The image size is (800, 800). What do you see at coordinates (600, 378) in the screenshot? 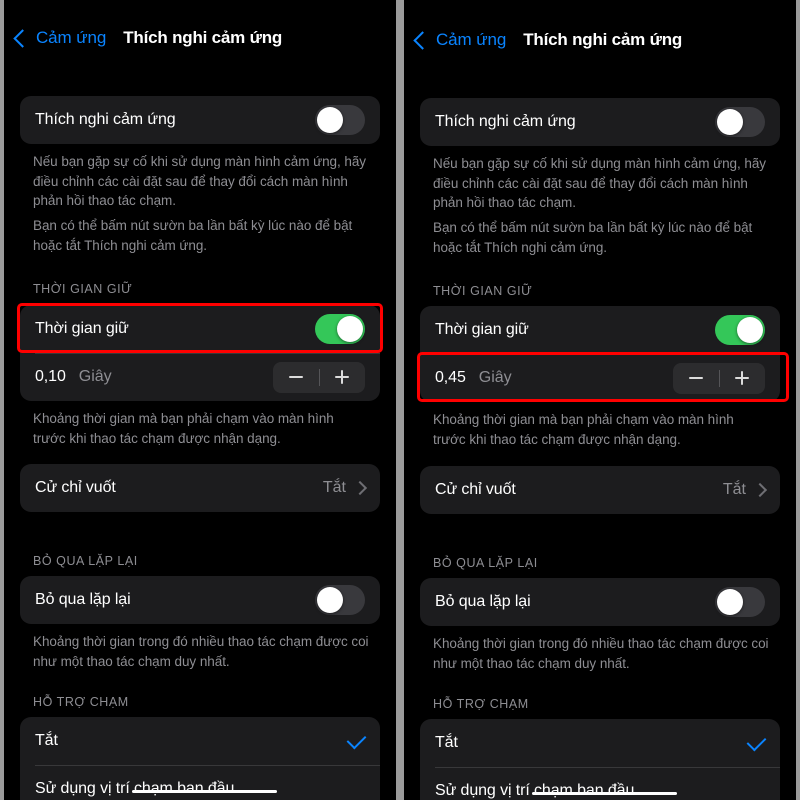
I see `hold-duration-stepper-row: 0,45 Giây` at bounding box center [600, 378].